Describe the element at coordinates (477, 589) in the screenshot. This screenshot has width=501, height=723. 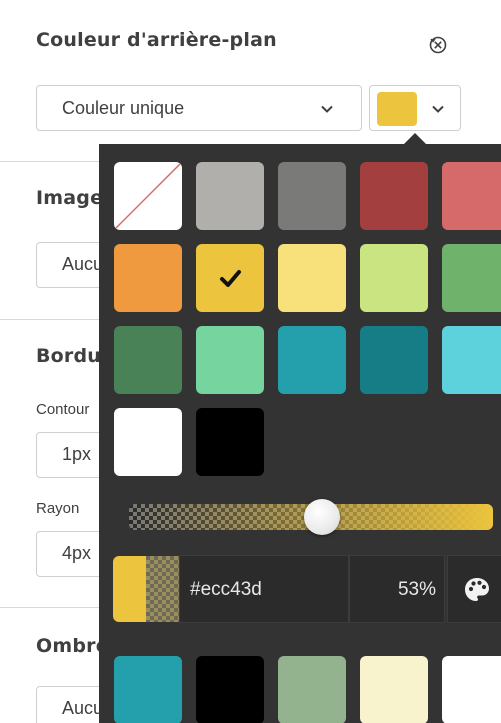
I see `palette-icon` at that location.